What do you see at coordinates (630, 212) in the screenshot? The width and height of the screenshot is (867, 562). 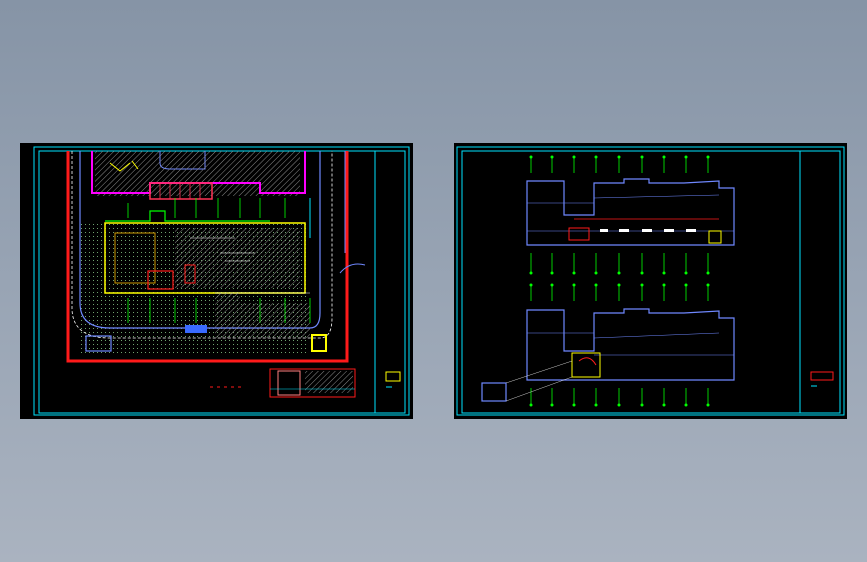 I see `elevation-upper` at bounding box center [630, 212].